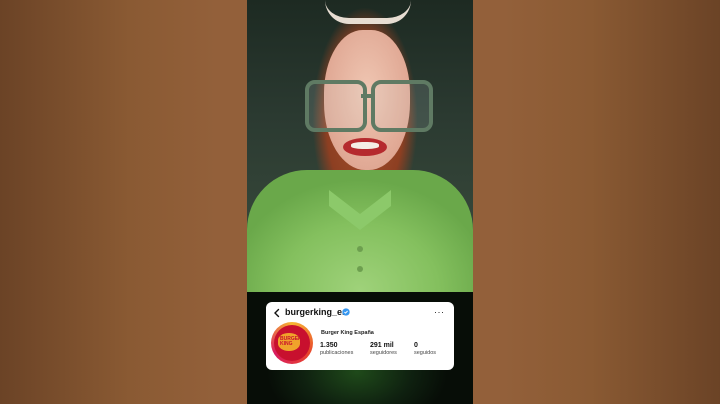 This screenshot has height=404, width=720. Describe the element at coordinates (329, 345) in the screenshot. I see `stat-value: 1.350` at that location.